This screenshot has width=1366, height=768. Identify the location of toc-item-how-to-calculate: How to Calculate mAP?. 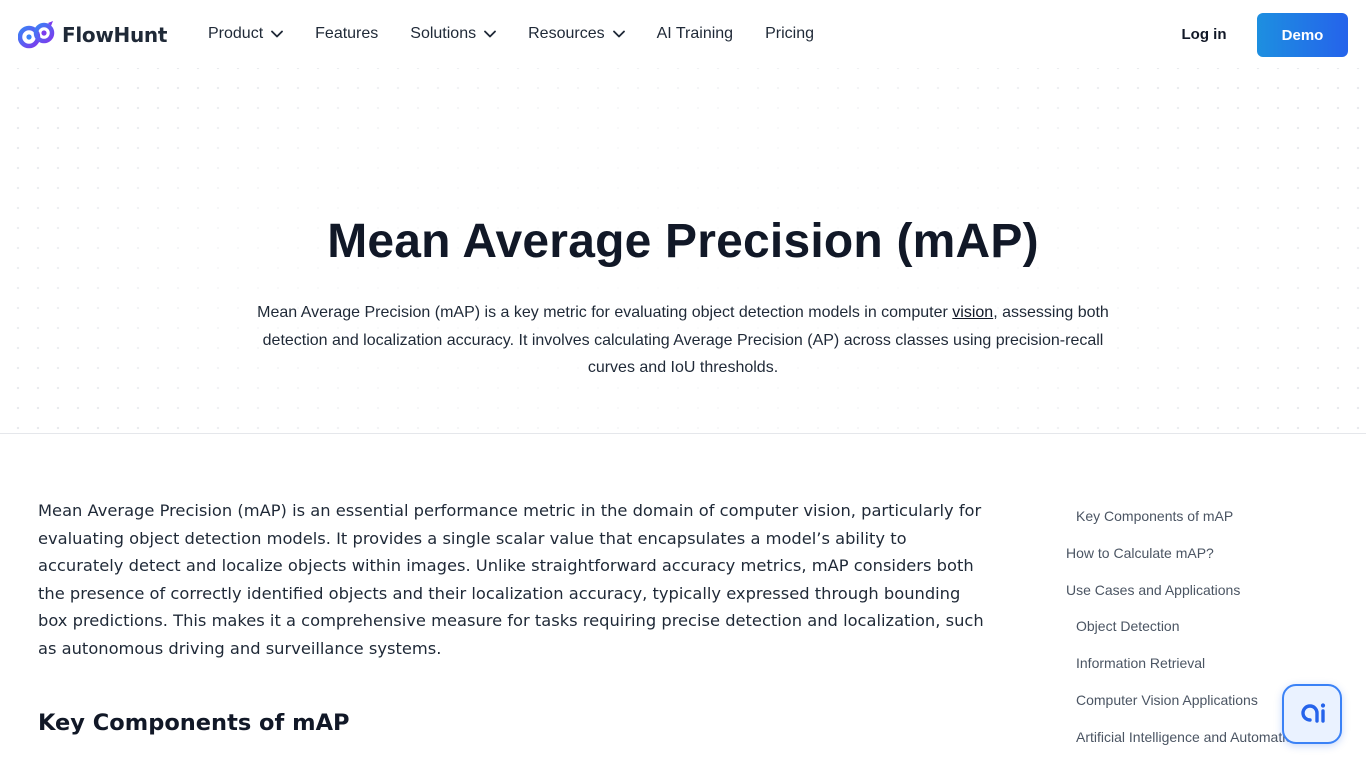
(1196, 560).